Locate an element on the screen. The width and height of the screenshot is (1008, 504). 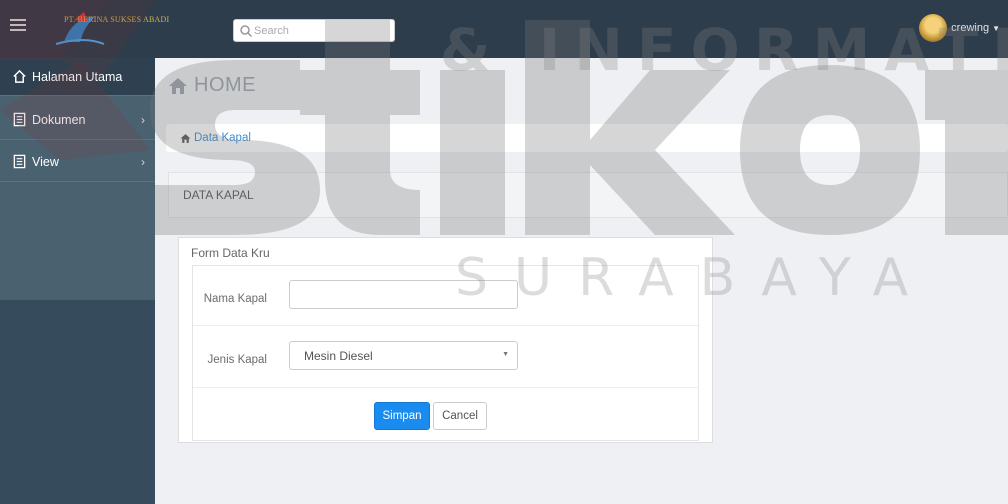
jenis-kapal-label: Jenis Kapal is located at coordinates (237, 360).